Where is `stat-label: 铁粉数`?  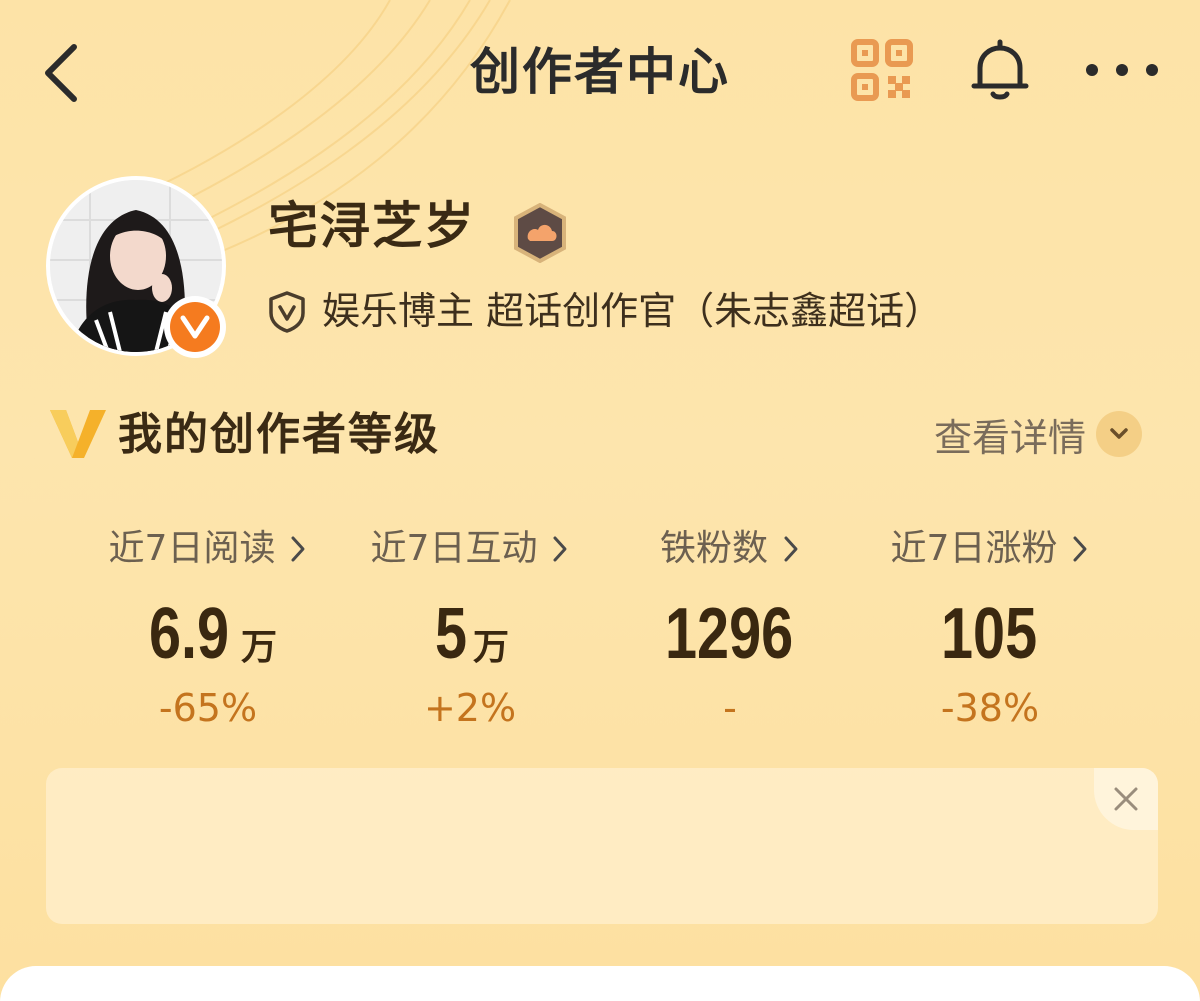
stat-label: 铁粉数 is located at coordinates (713, 548).